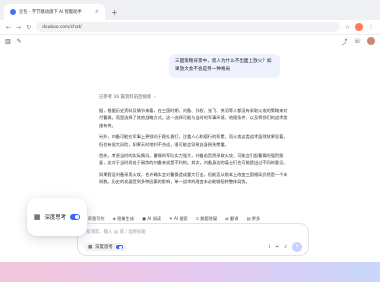 The height and width of the screenshot is (282, 380). I want to click on image-gen-label: 图像生成, so click(125, 218).